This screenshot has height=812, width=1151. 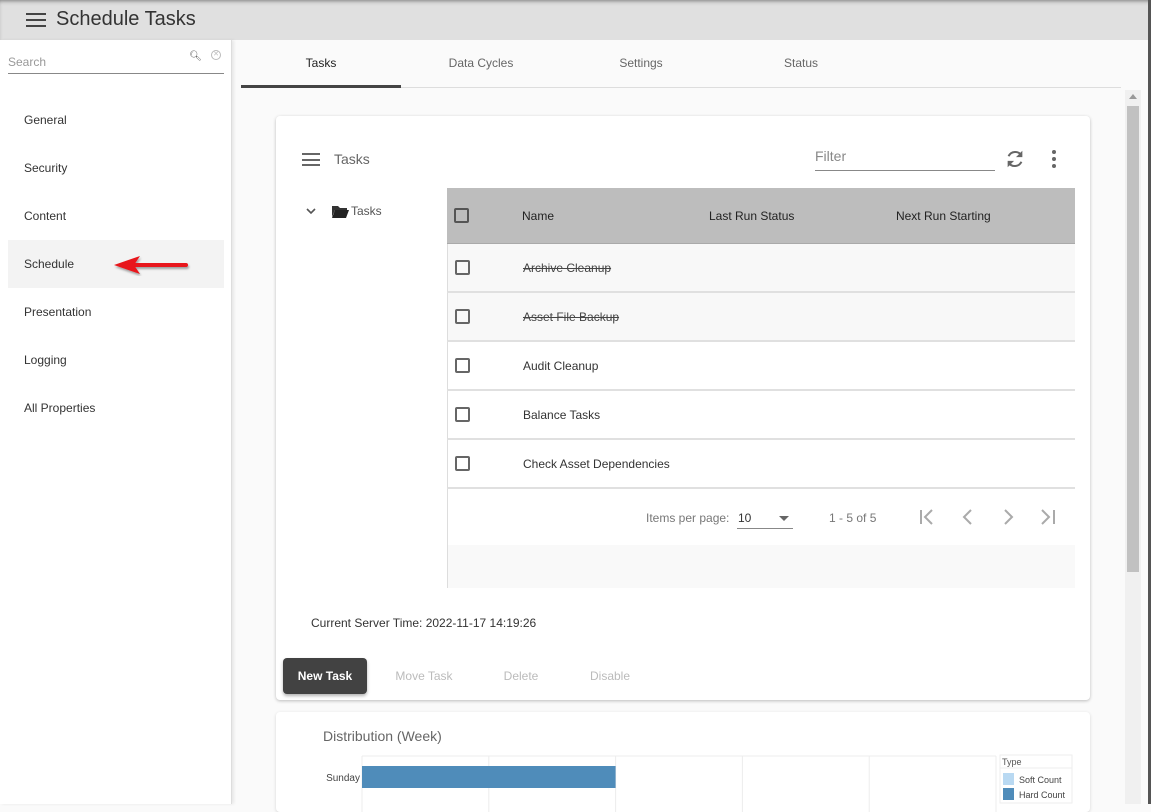 I want to click on table-row: Balance Tasks, so click(x=761, y=415).